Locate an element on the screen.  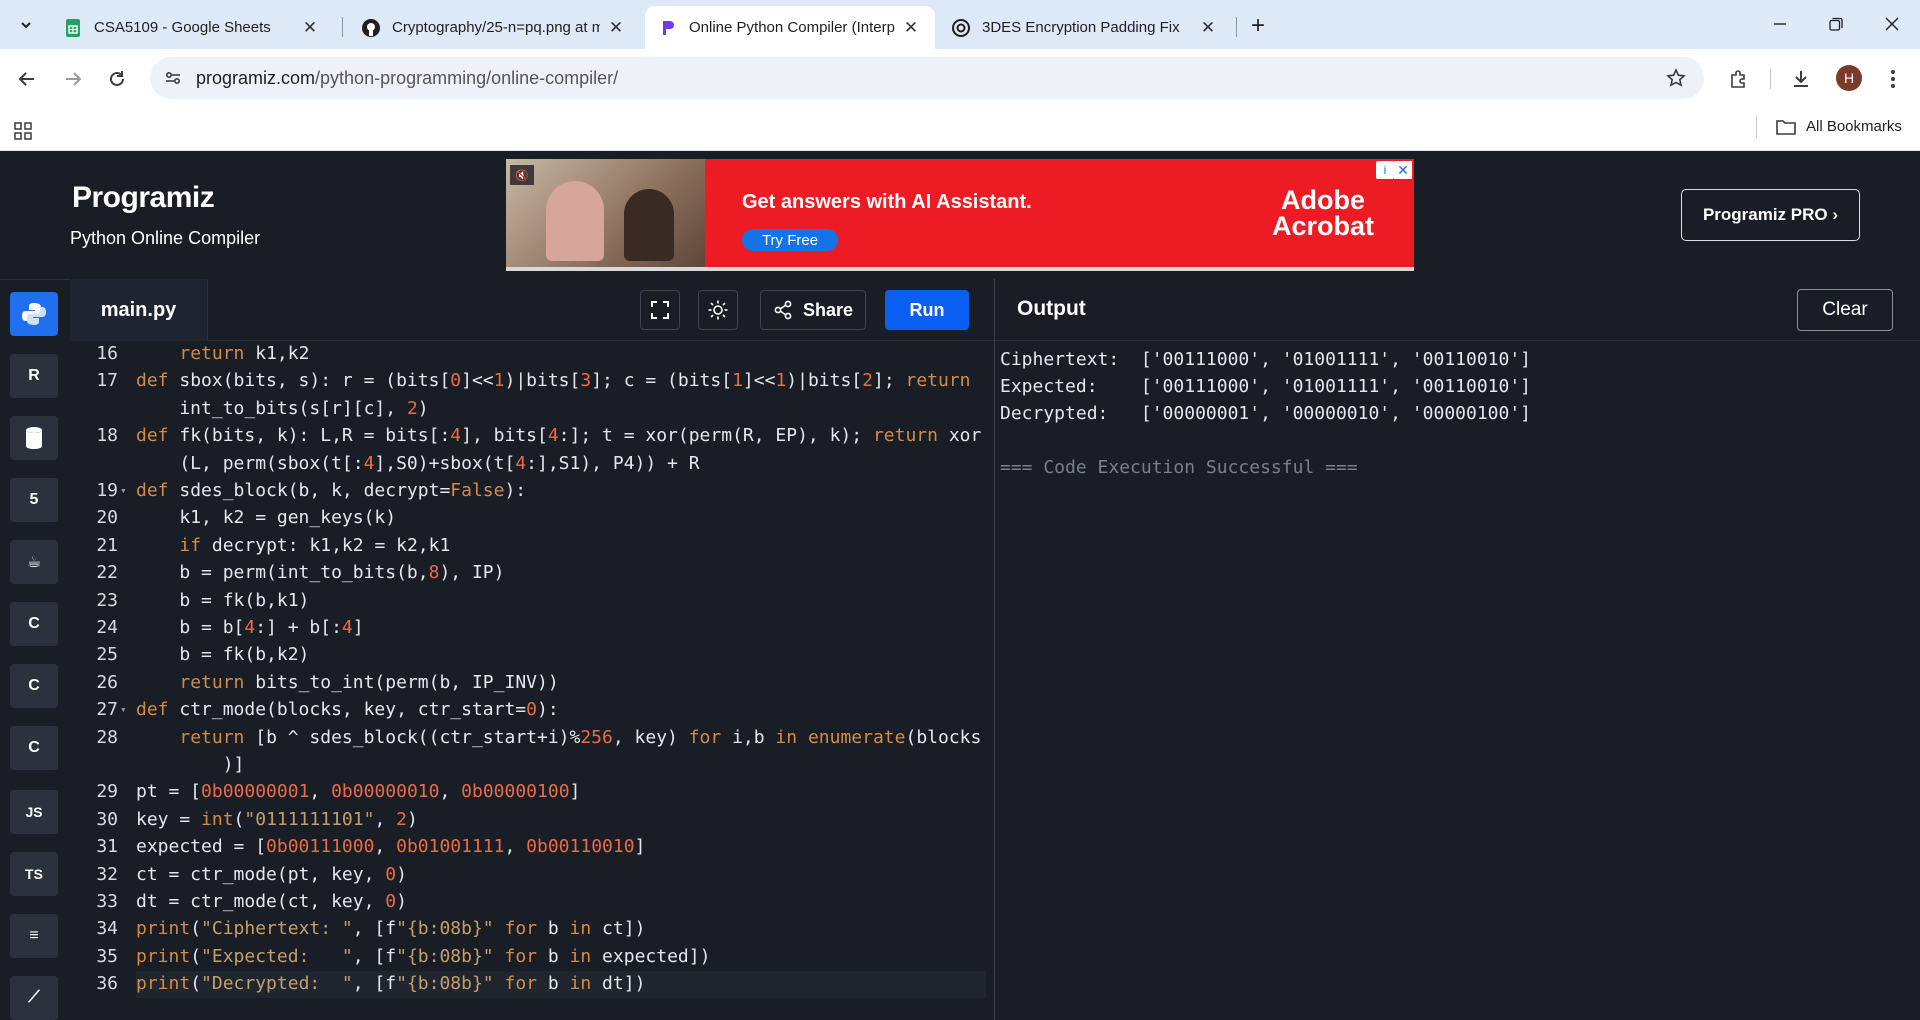
back-button is located at coordinates (27, 79).